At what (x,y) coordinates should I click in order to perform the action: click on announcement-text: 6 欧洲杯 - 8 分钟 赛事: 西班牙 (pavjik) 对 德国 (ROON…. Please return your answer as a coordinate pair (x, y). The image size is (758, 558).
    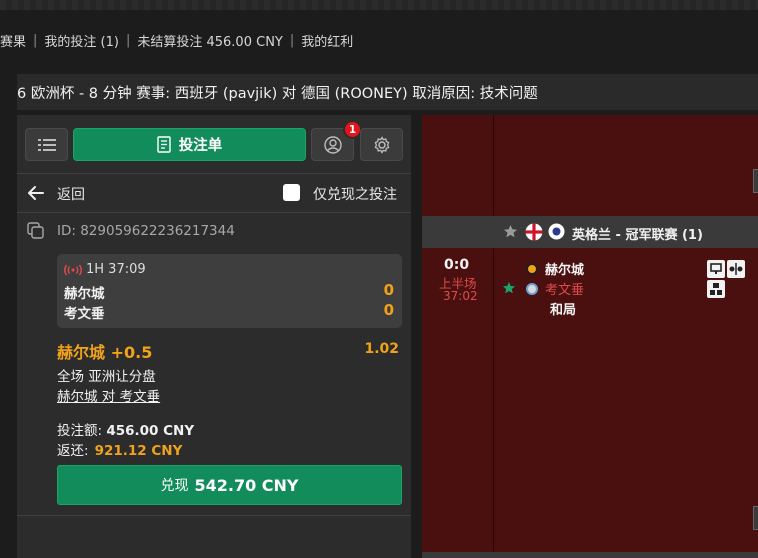
    Looking at the image, I should click on (277, 93).